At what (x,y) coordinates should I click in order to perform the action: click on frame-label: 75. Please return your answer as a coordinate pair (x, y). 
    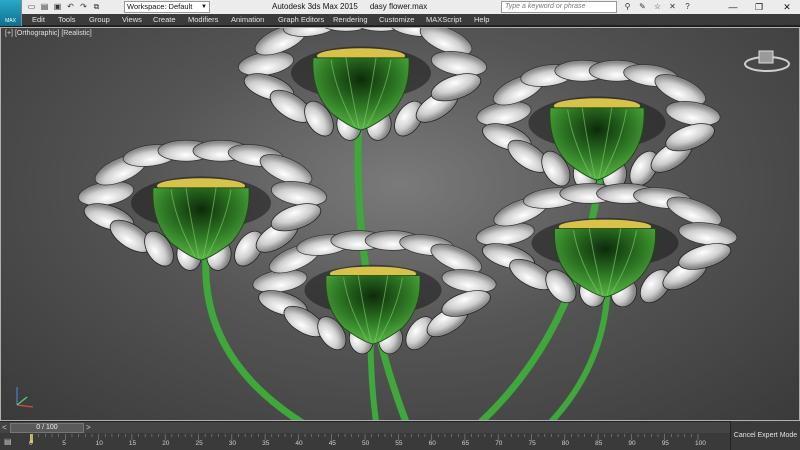
    Looking at the image, I should click on (532, 443).